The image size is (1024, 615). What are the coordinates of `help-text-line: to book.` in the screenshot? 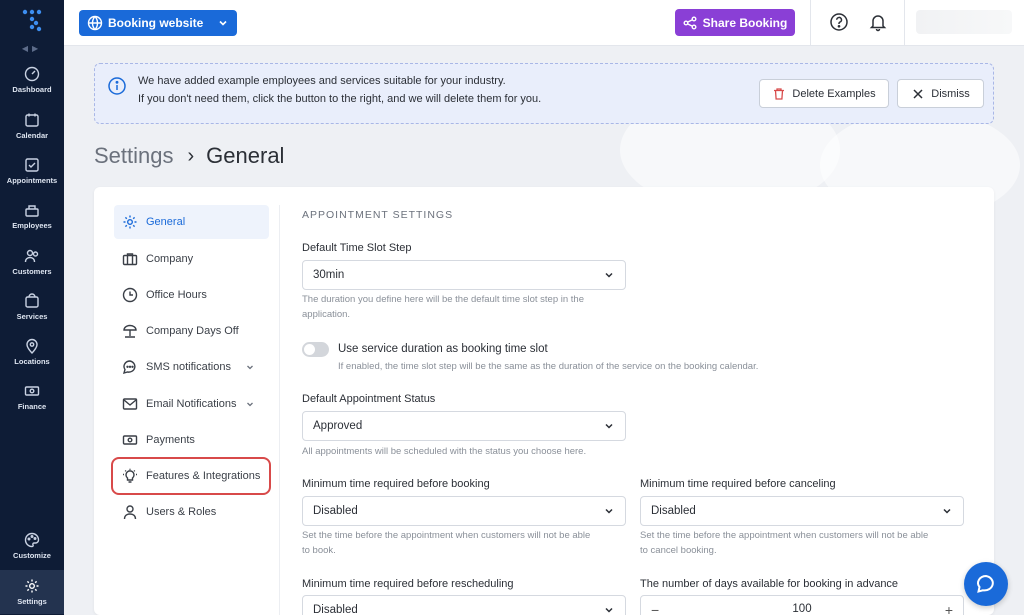 It's located at (319, 550).